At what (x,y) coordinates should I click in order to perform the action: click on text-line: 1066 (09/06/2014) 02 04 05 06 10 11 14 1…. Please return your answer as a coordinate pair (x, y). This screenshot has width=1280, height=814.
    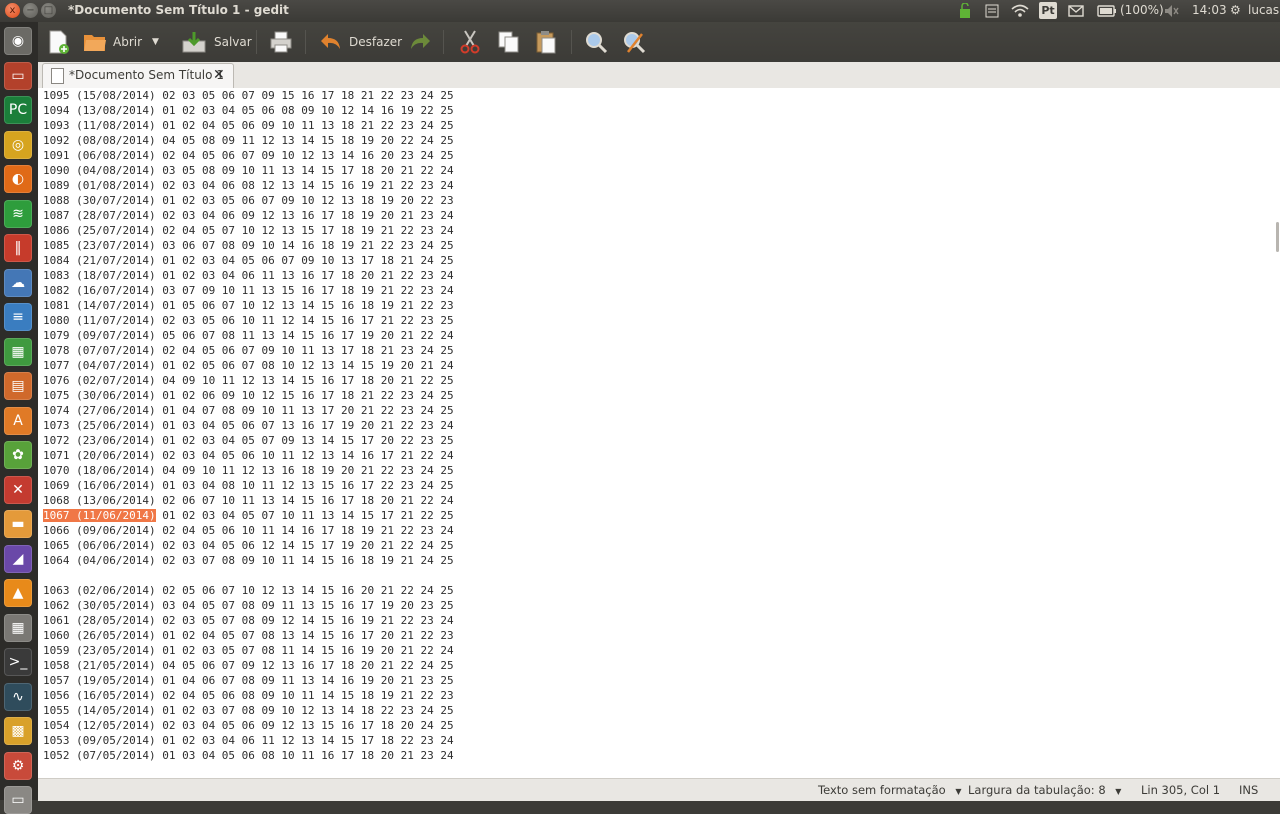
    Looking at the image, I should click on (248, 530).